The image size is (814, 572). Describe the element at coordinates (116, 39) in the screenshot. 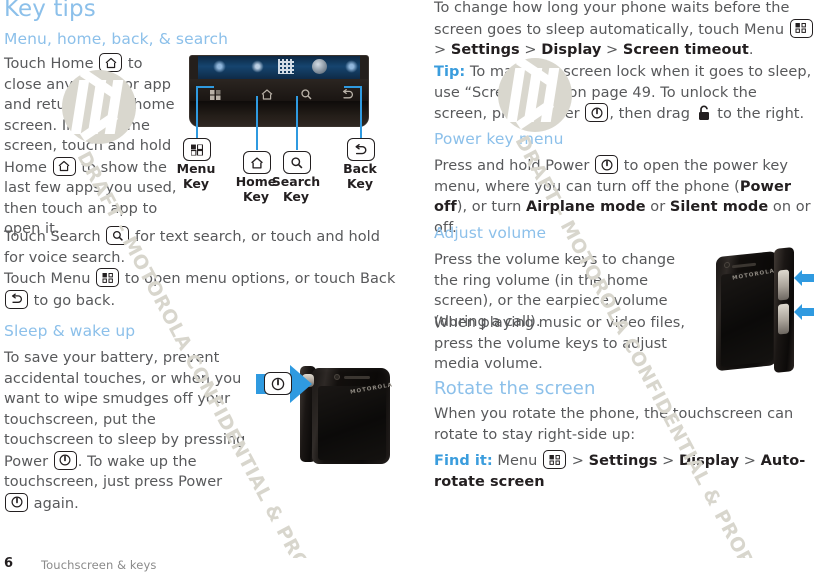

I see `heading-menu-home-back-search: Menu, home, back, & search` at that location.